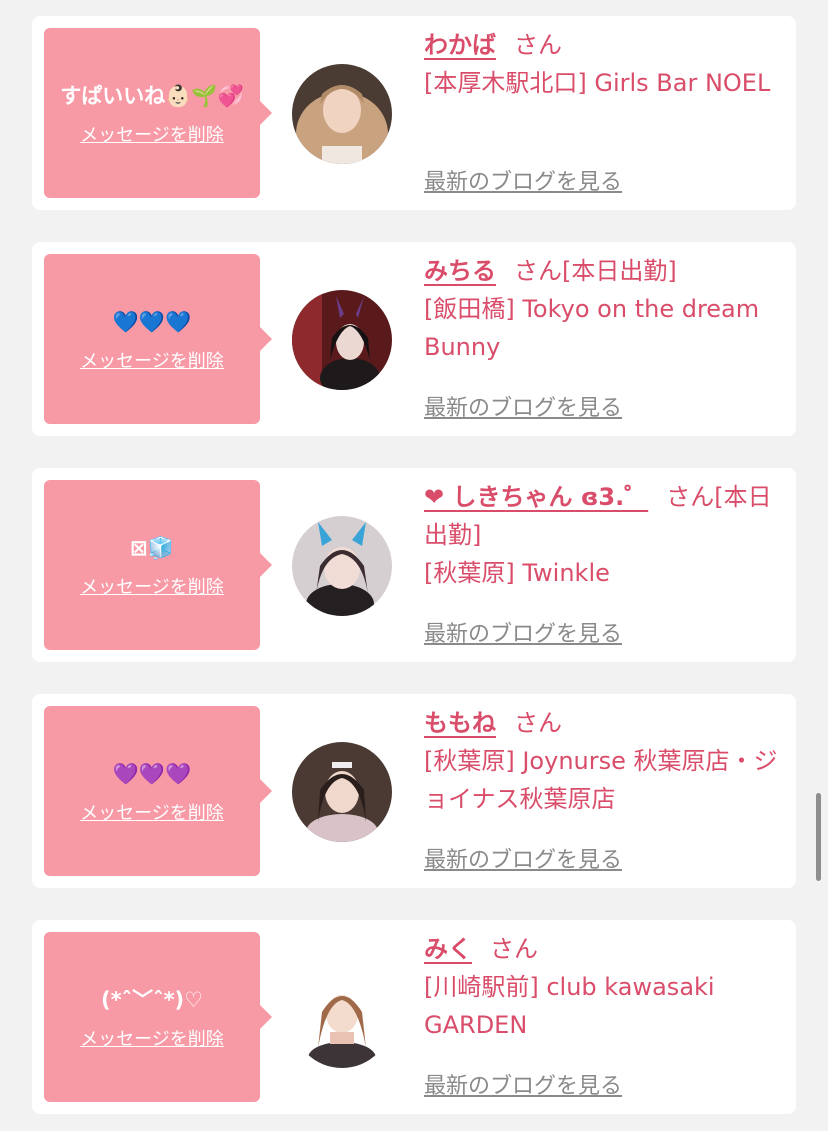 This screenshot has height=1131, width=828. I want to click on message-bubble: すぱいいね👶🏻🌱💞 メッセージを削除, so click(158, 113).